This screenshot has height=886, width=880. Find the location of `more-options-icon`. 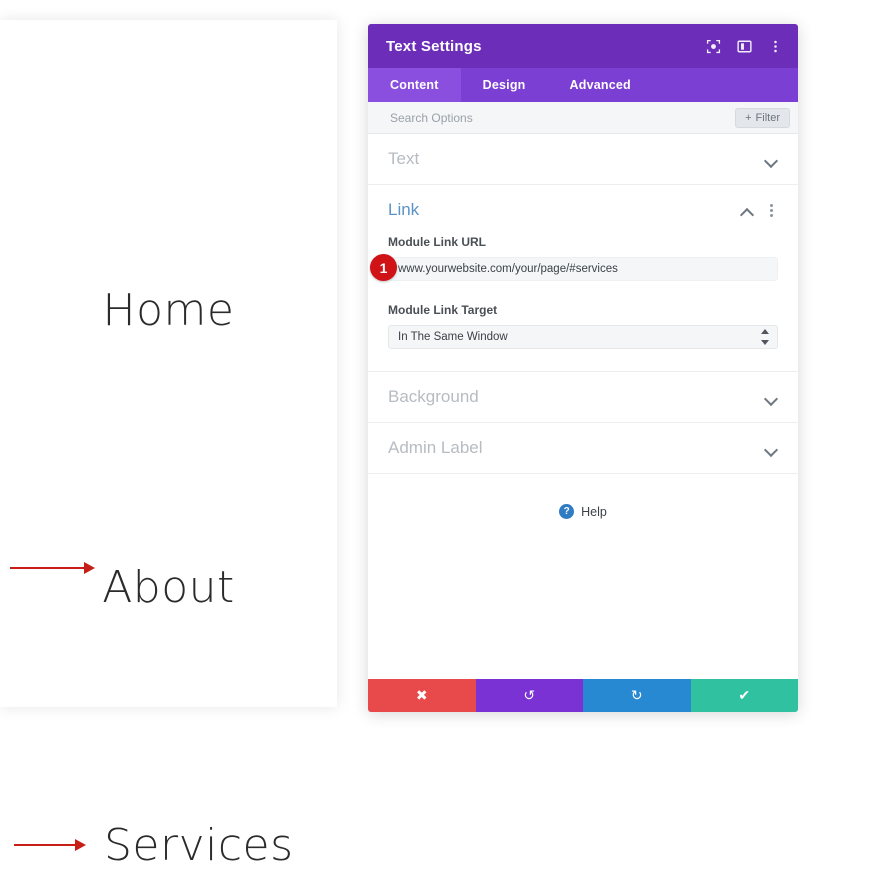

more-options-icon is located at coordinates (775, 46).